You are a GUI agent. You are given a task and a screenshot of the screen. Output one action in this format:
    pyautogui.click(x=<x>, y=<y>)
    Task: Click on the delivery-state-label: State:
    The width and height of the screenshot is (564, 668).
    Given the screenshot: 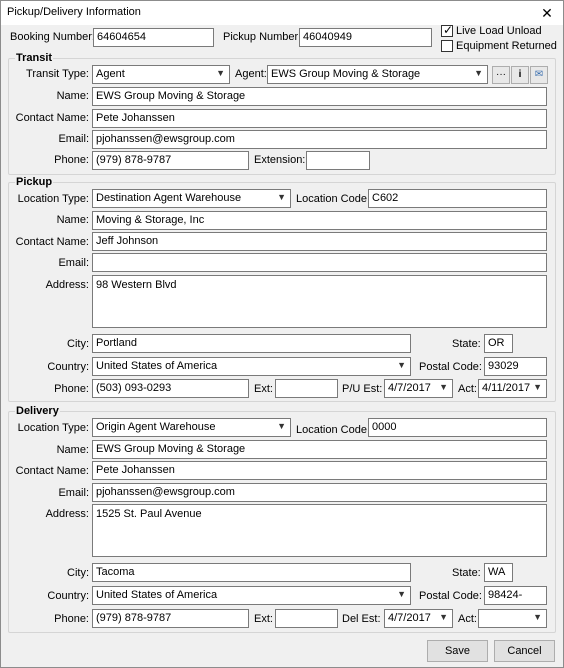 What is the action you would take?
    pyautogui.click(x=466, y=573)
    